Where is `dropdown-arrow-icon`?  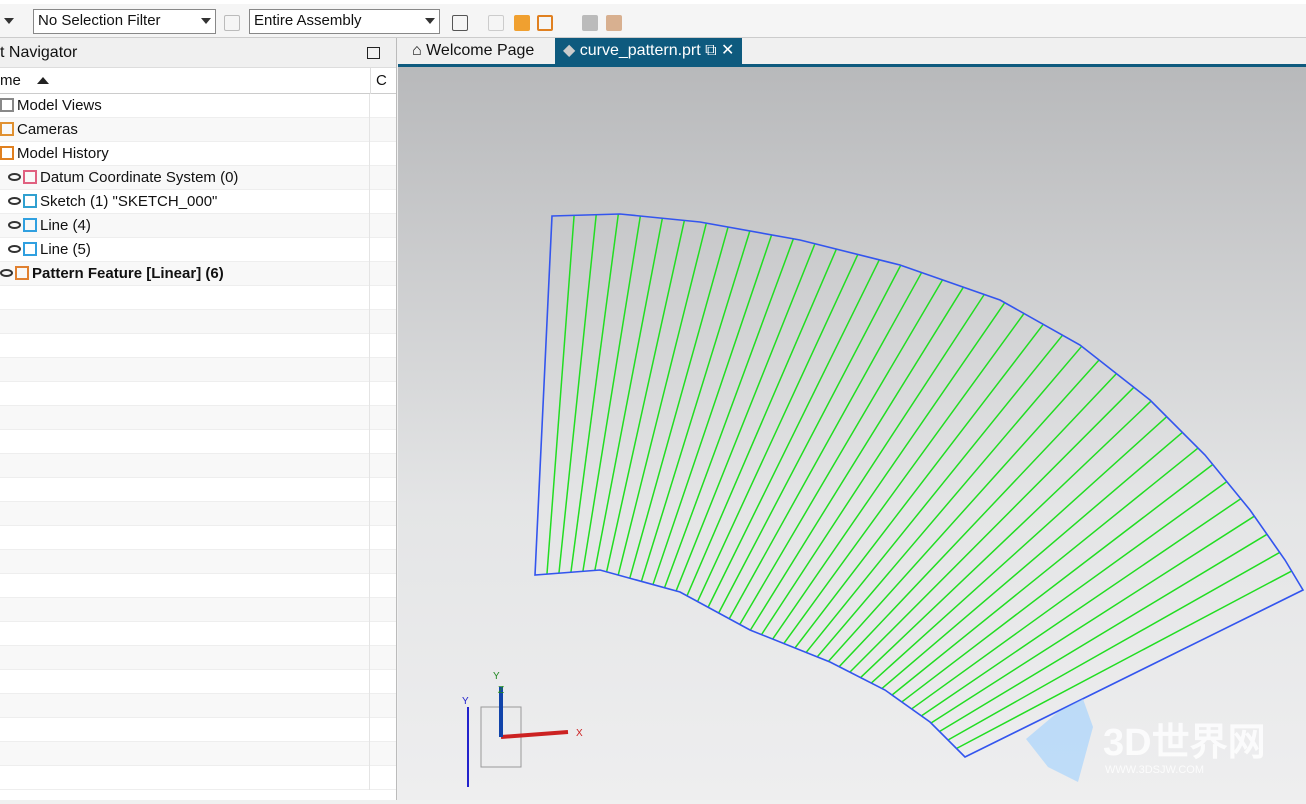 dropdown-arrow-icon is located at coordinates (9, 21).